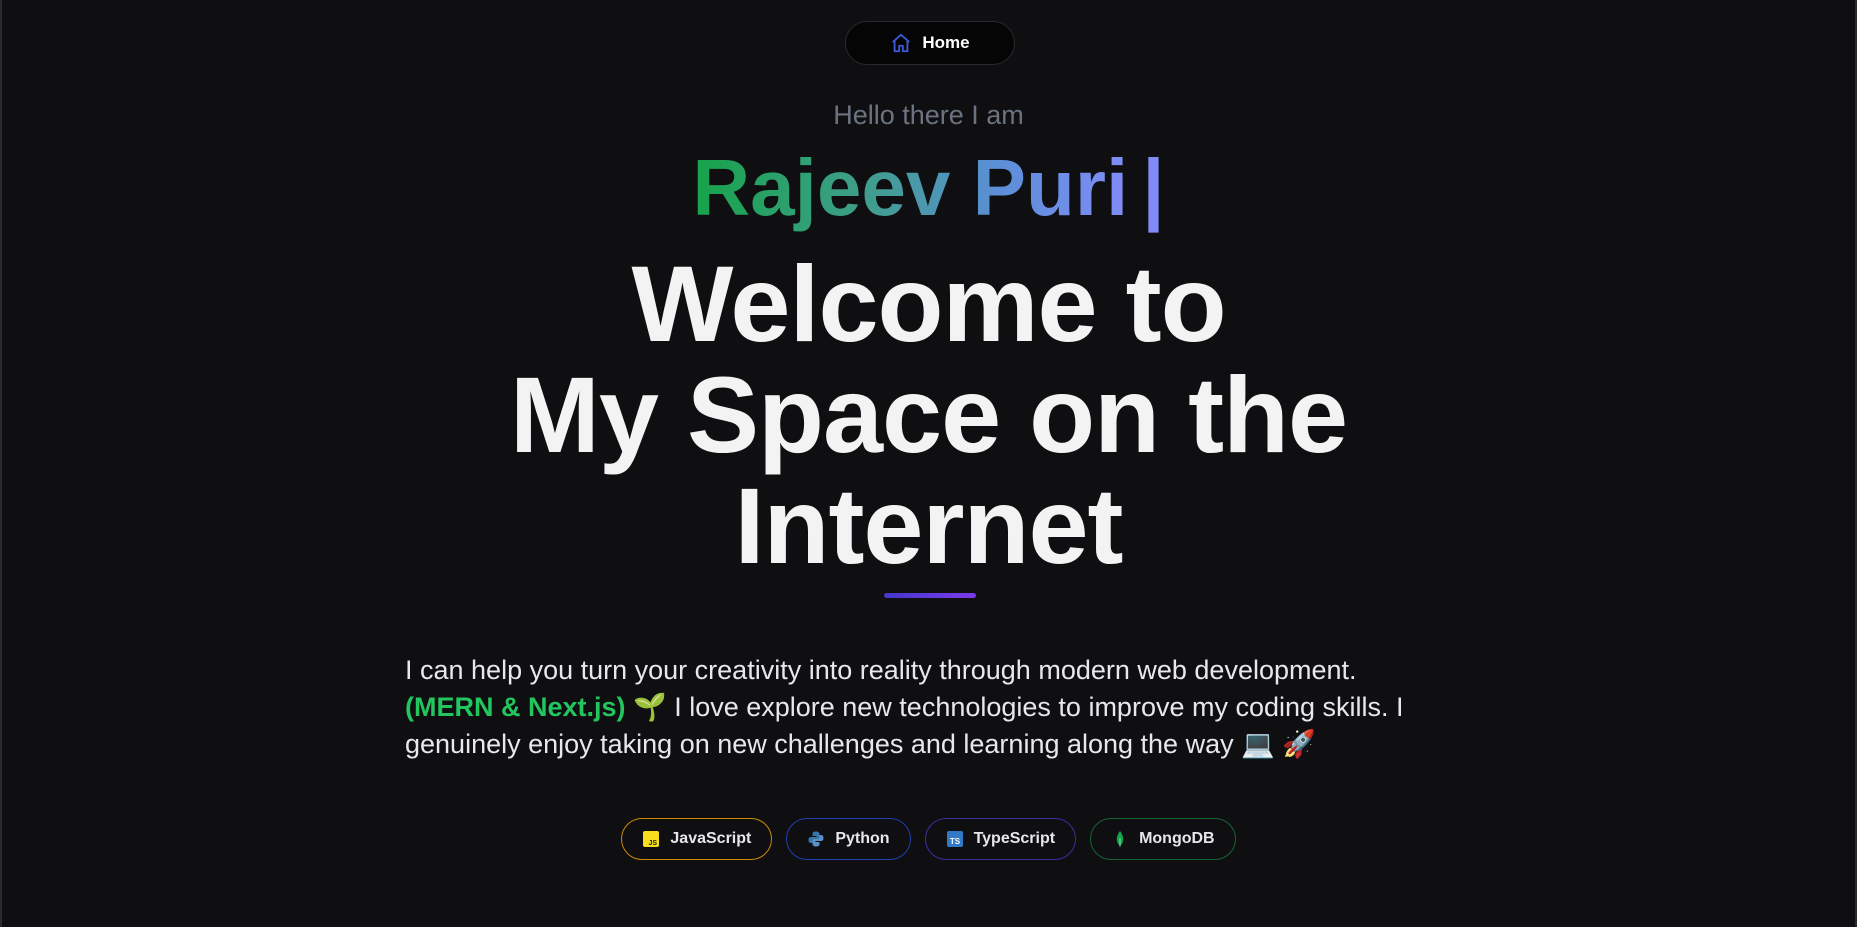 The image size is (1857, 927). I want to click on hero-name: Rajeev Puri |, so click(928, 188).